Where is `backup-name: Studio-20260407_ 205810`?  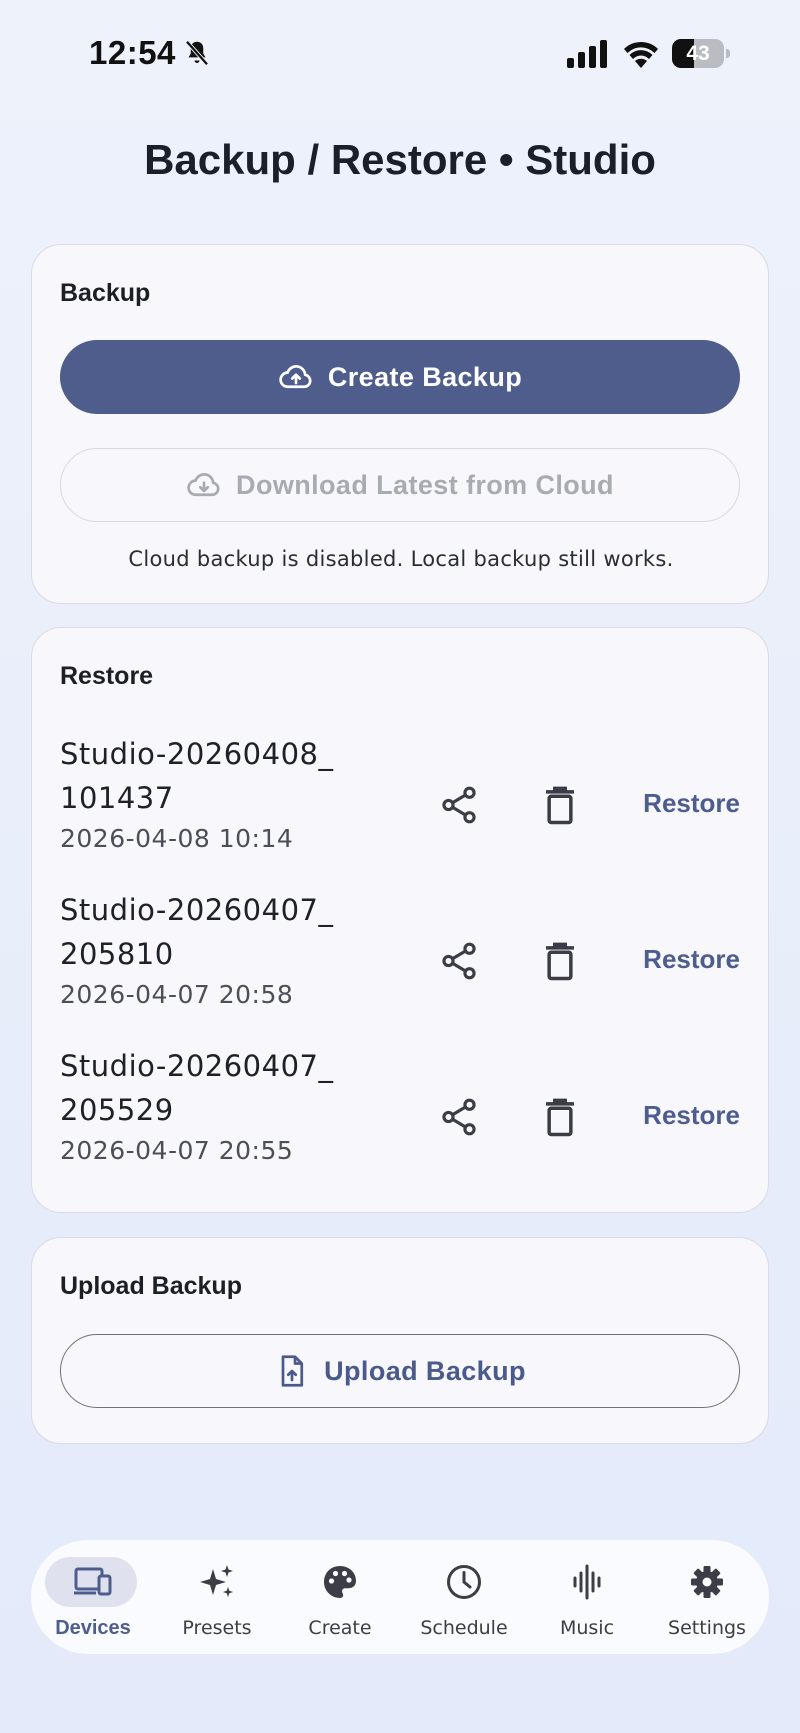 backup-name: Studio-20260407_ 205810 is located at coordinates (197, 932).